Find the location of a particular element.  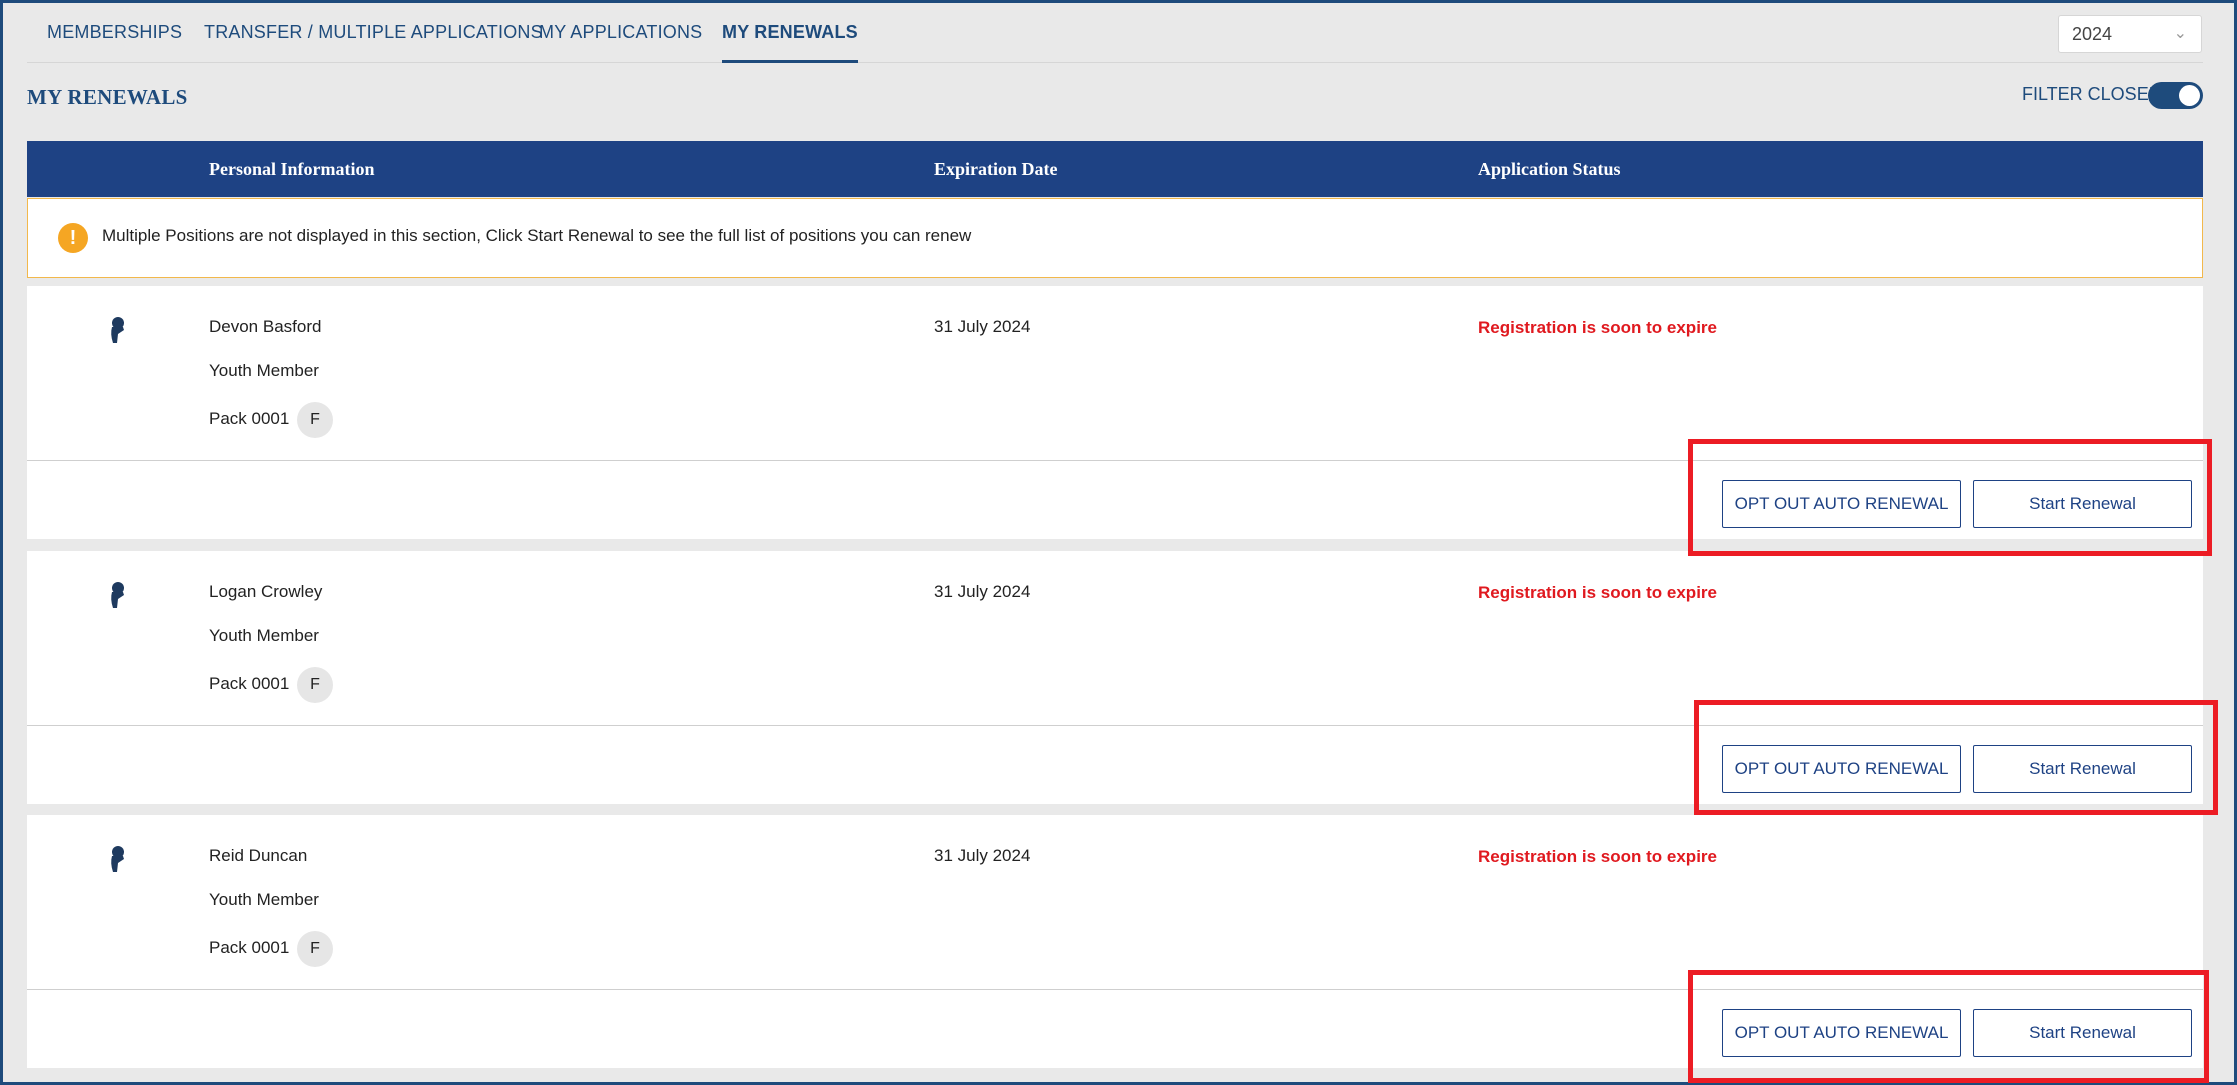

filter-closed-toggle is located at coordinates (2175, 95).